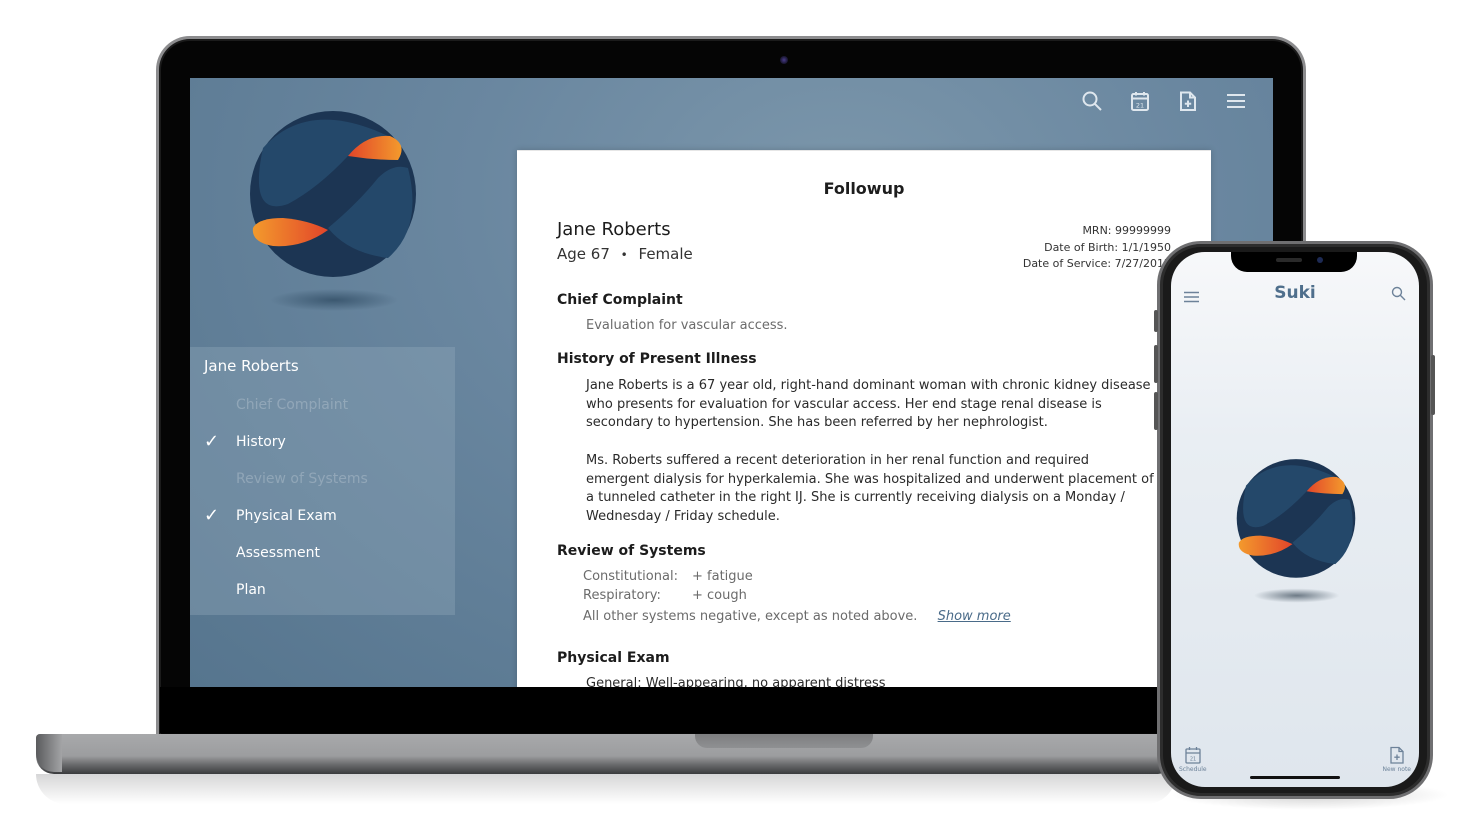 The height and width of the screenshot is (821, 1460). I want to click on ros-value: + fatigue, so click(722, 576).